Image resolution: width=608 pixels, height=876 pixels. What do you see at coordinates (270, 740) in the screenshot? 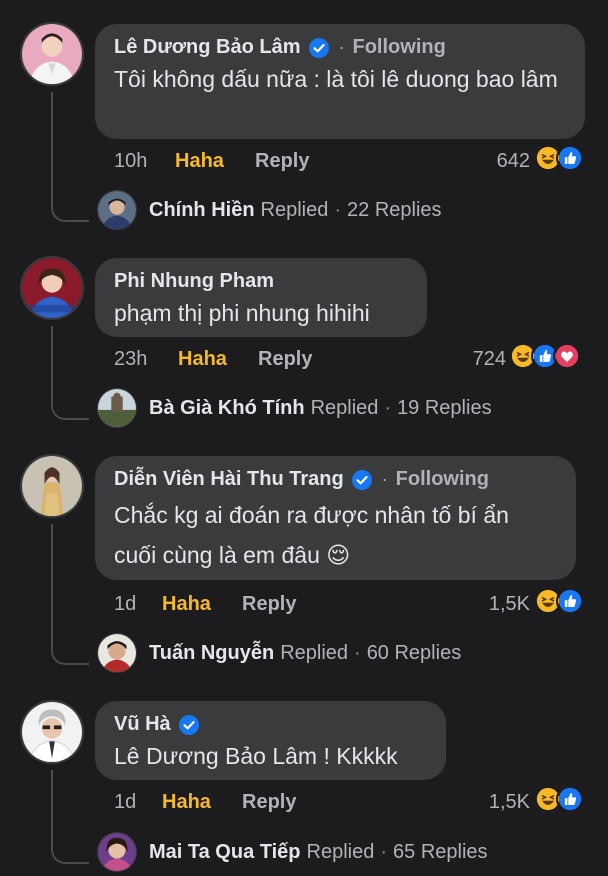
I see `comment-bubble: Vũ Hà Lê Dương Bảo Lâm ! Kkkkk` at bounding box center [270, 740].